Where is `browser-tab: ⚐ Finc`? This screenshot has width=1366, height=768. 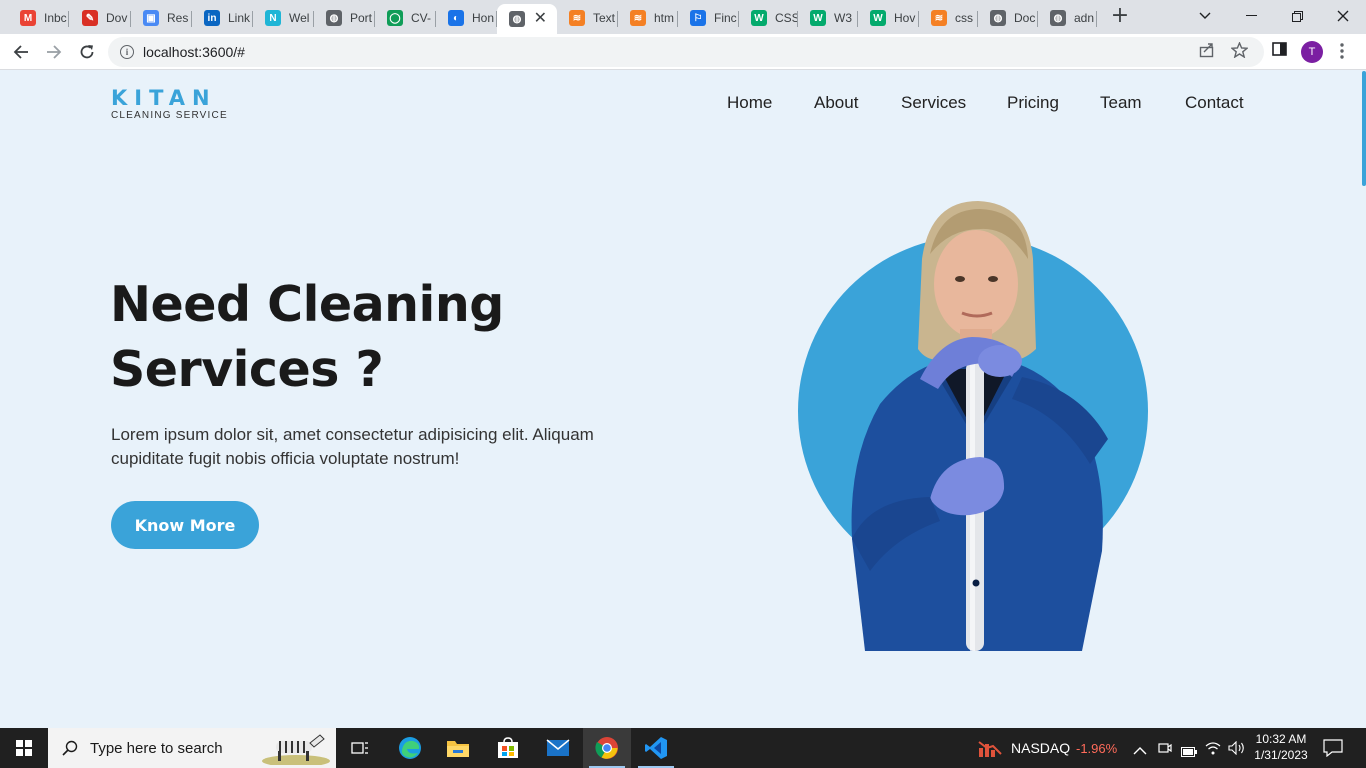
browser-tab: ⚐ Finc is located at coordinates (708, 18).